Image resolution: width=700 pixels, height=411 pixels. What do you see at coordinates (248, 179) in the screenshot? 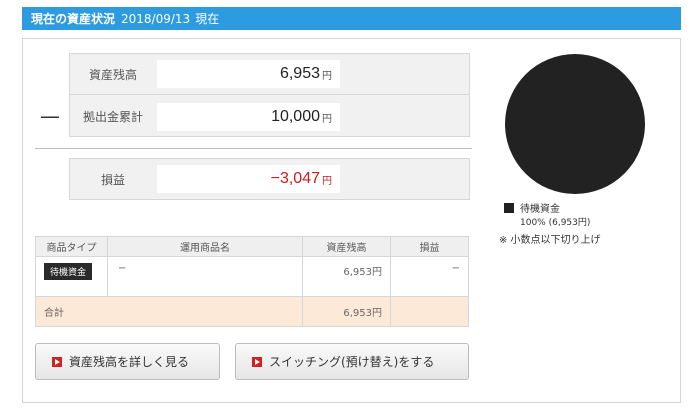
I see `pl-value: −3,047 円` at bounding box center [248, 179].